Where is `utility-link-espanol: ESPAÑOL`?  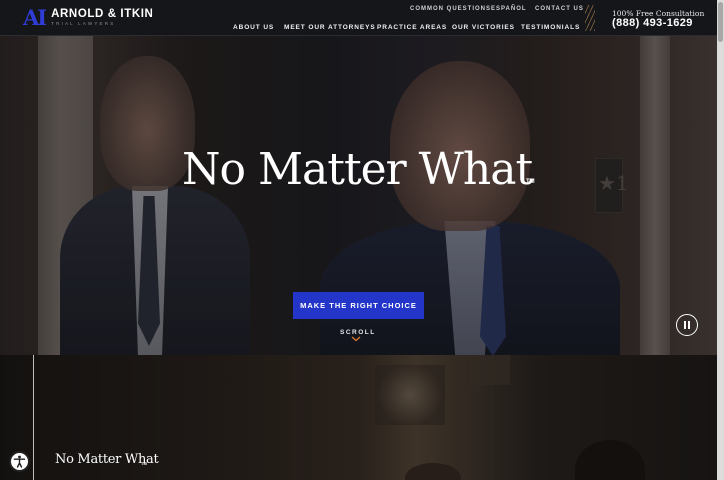 utility-link-espanol: ESPAÑOL is located at coordinates (509, 9).